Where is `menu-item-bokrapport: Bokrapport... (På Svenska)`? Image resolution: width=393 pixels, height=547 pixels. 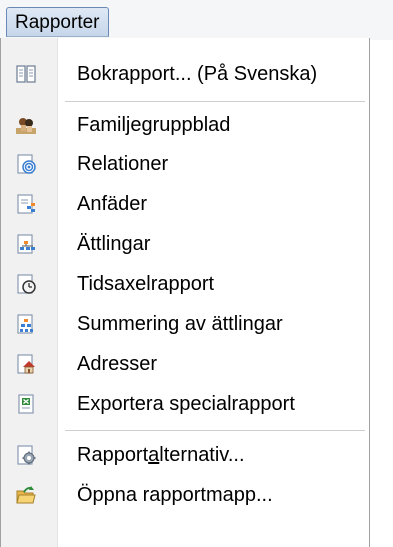
menu-item-bokrapport: Bokrapport... (På Svenska) is located at coordinates (185, 74).